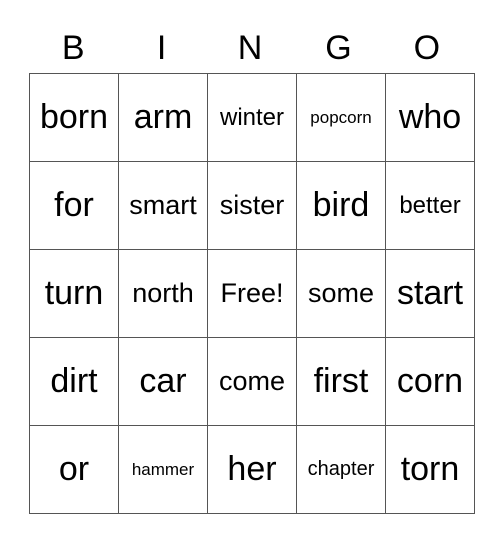 The width and height of the screenshot is (500, 544). I want to click on bingo-cell: first, so click(341, 381).